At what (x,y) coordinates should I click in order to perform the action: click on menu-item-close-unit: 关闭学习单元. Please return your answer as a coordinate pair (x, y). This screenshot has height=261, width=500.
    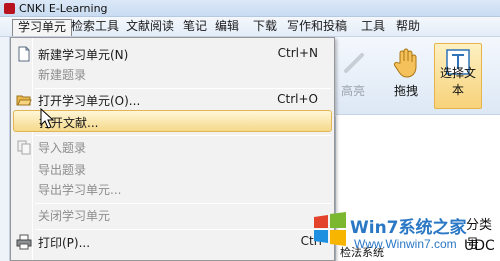
    Looking at the image, I should click on (172, 215).